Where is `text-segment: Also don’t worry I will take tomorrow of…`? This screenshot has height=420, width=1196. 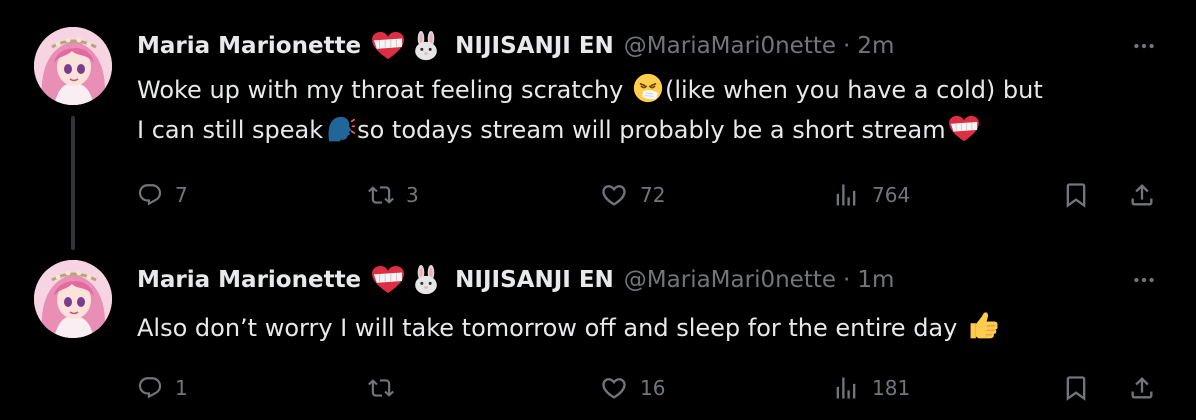
text-segment: Also don’t worry I will take tomorrow of… is located at coordinates (551, 328).